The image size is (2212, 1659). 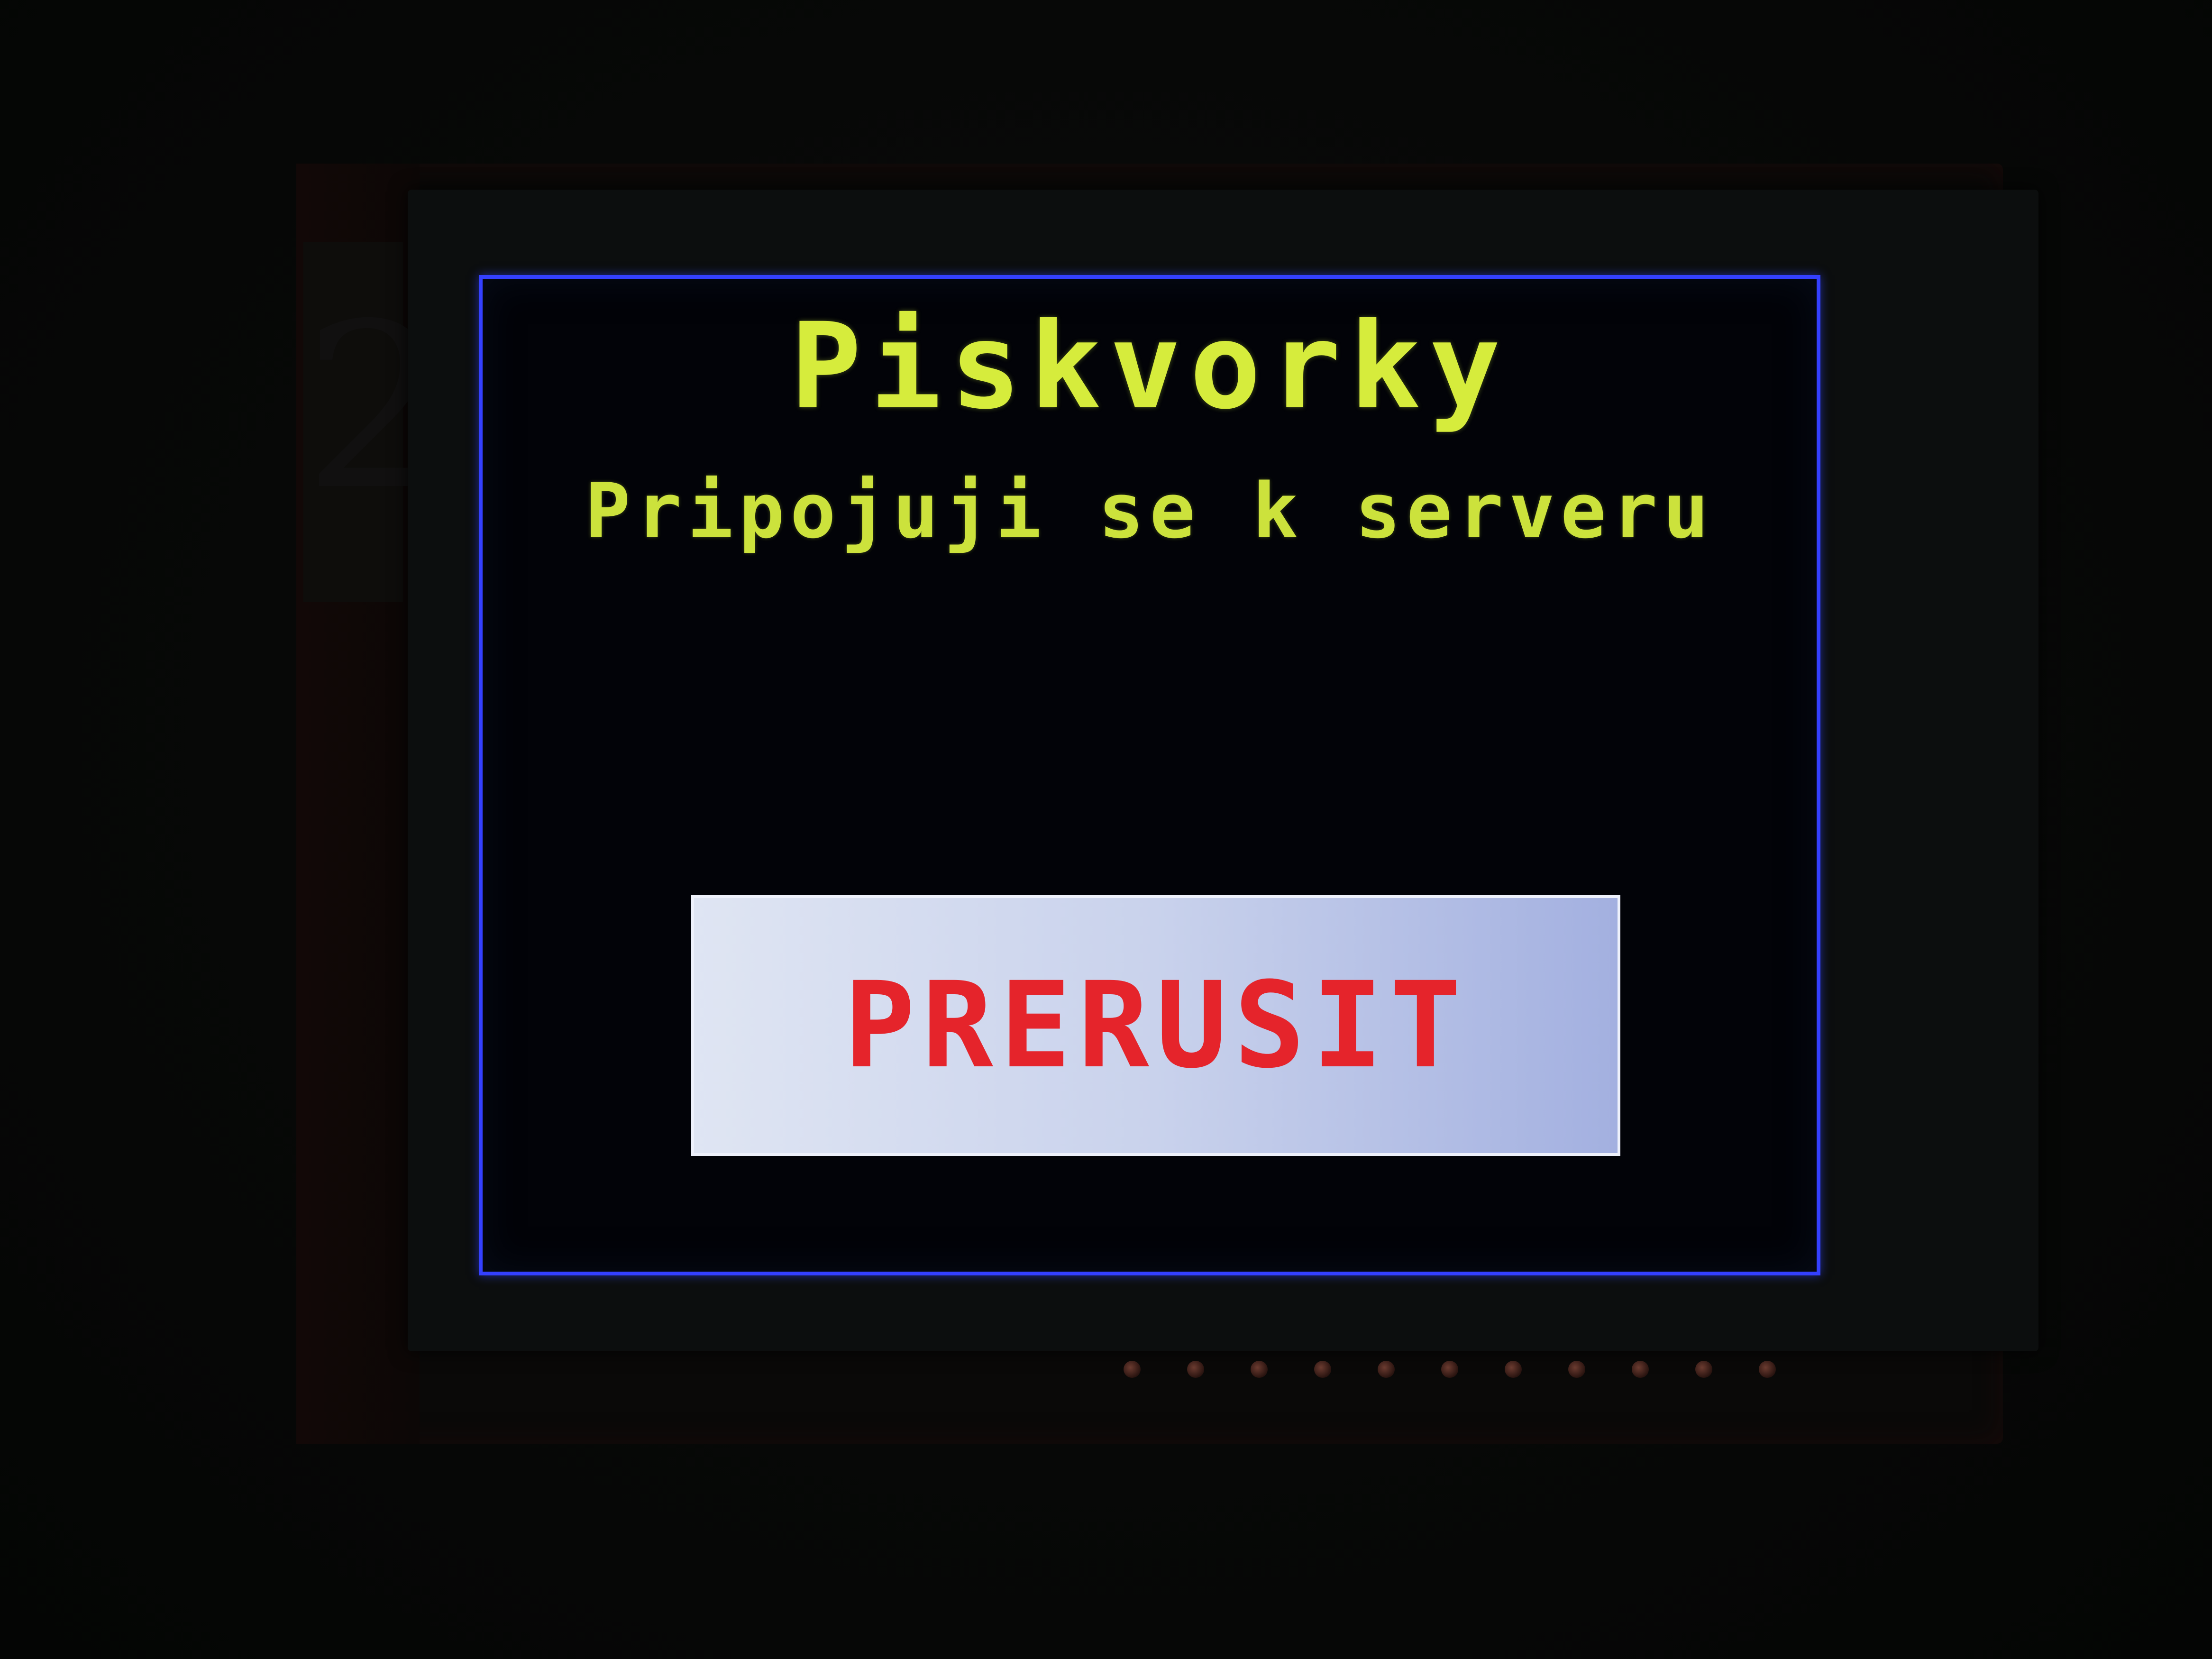 I want to click on header-pin-row, so click(x=1450, y=1369).